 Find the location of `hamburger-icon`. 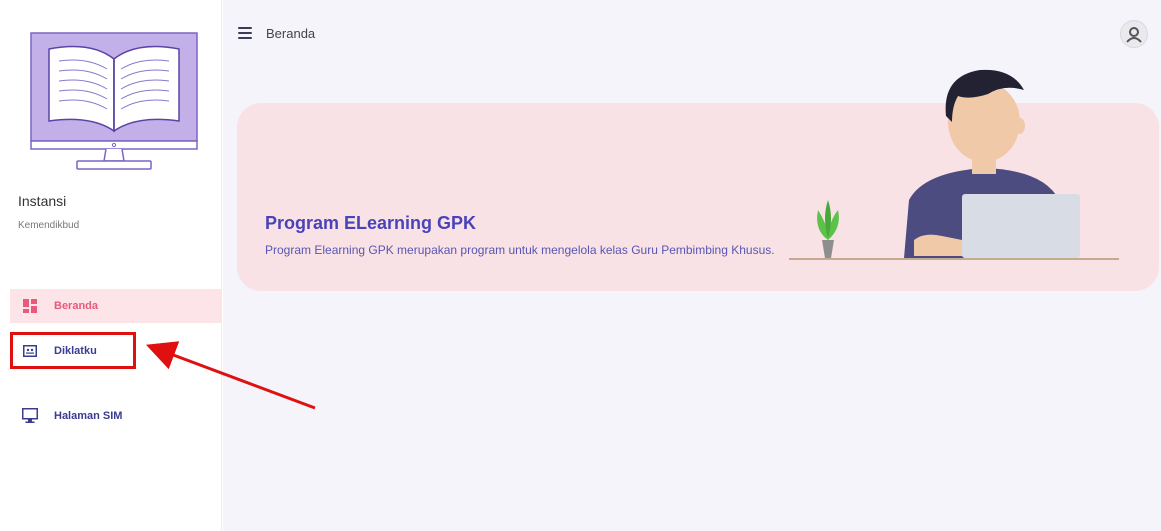

hamburger-icon is located at coordinates (245, 33).